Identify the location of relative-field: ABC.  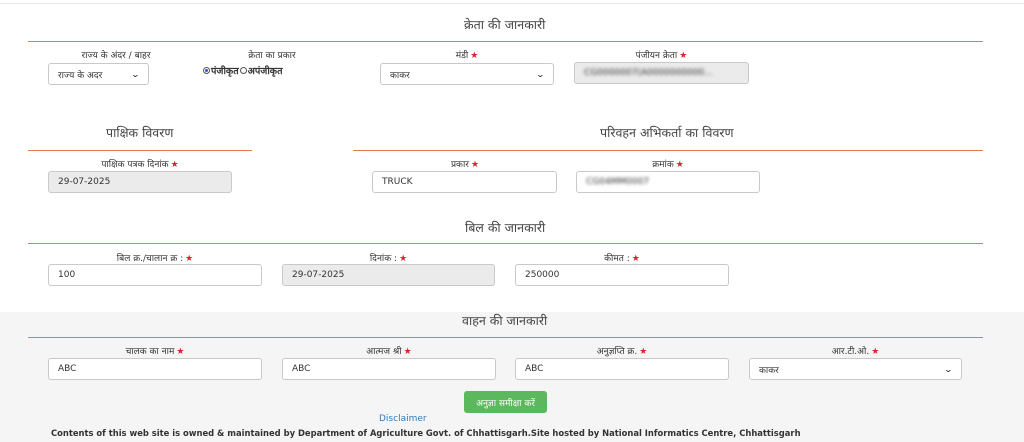
(389, 369).